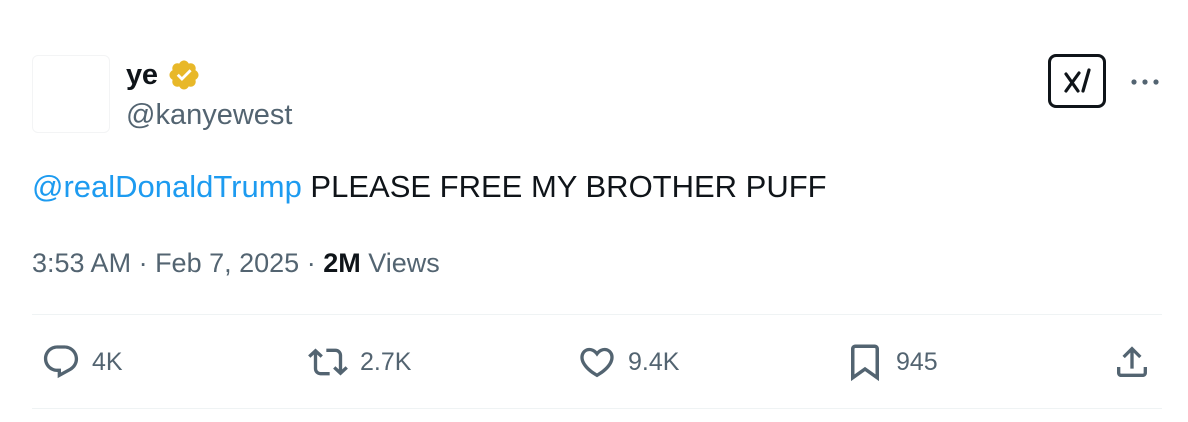 This screenshot has width=1188, height=422. What do you see at coordinates (400, 263) in the screenshot?
I see `views-label: Views` at bounding box center [400, 263].